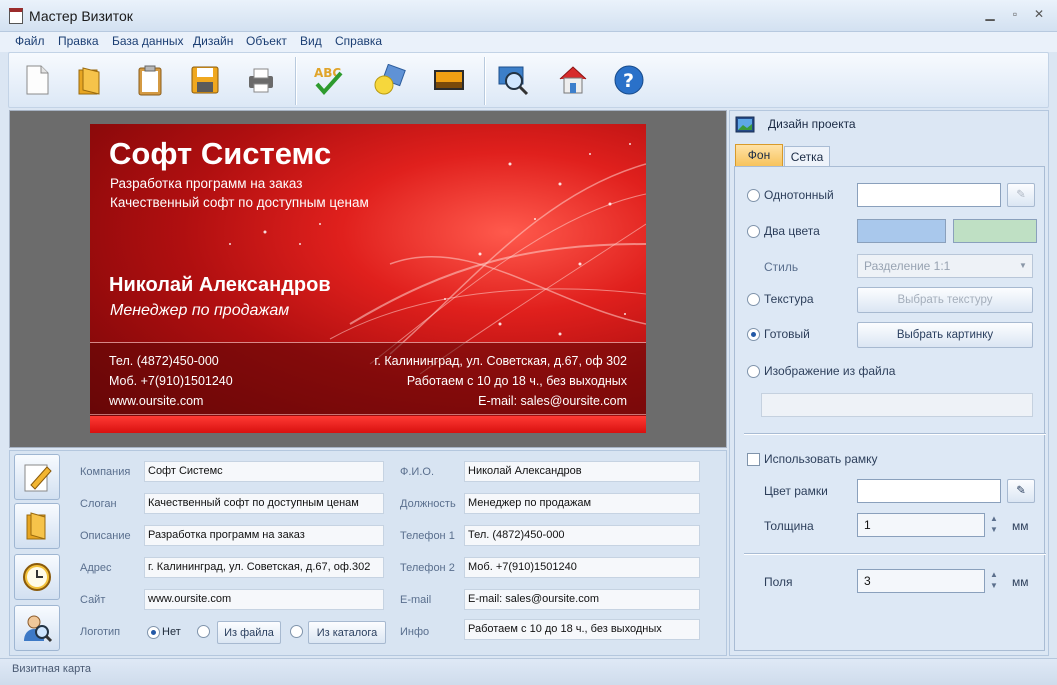 The height and width of the screenshot is (685, 1057). What do you see at coordinates (753, 299) in the screenshot?
I see `texture-radio` at bounding box center [753, 299].